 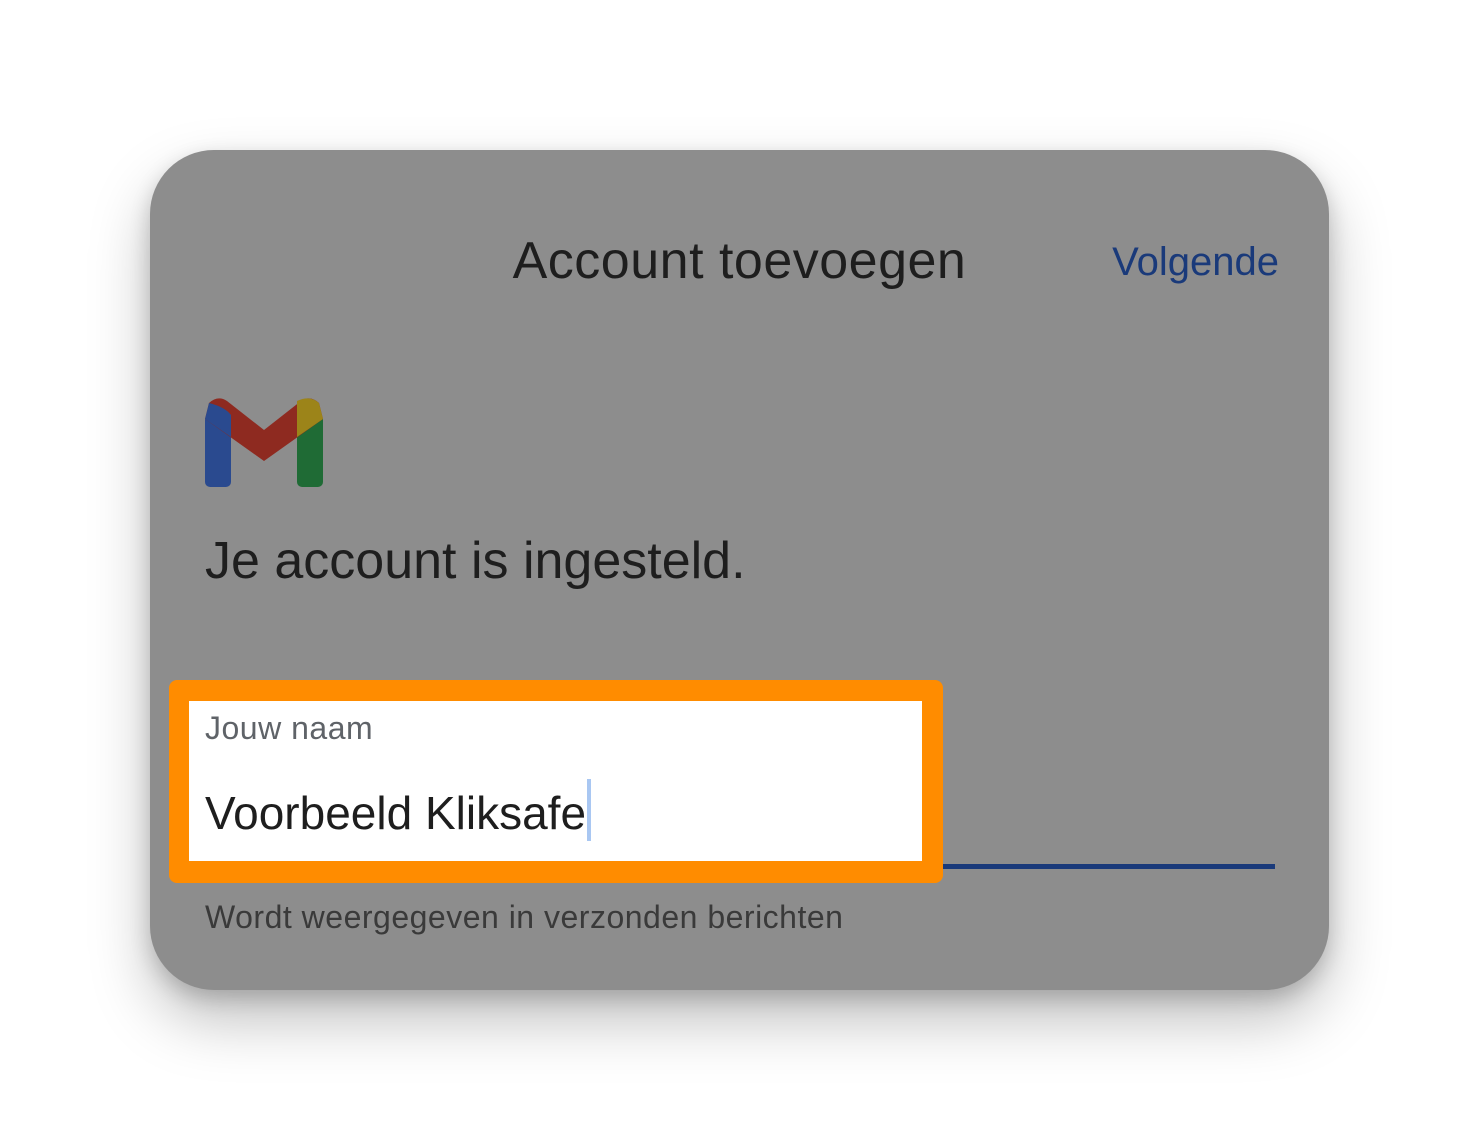 What do you see at coordinates (589, 810) in the screenshot?
I see `text-cursor` at bounding box center [589, 810].